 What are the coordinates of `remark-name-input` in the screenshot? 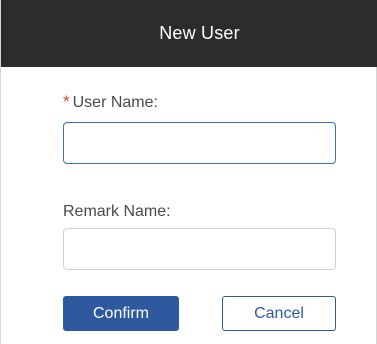 It's located at (199, 249).